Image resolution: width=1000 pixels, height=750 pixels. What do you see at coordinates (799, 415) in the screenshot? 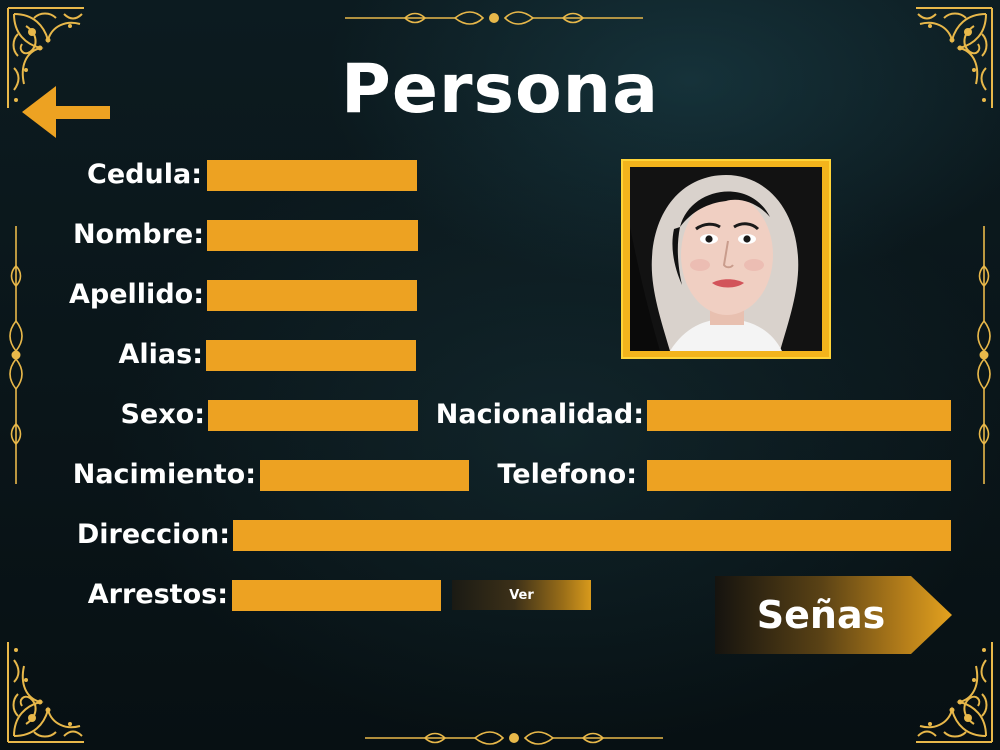
I see `nacionalidad-field` at bounding box center [799, 415].